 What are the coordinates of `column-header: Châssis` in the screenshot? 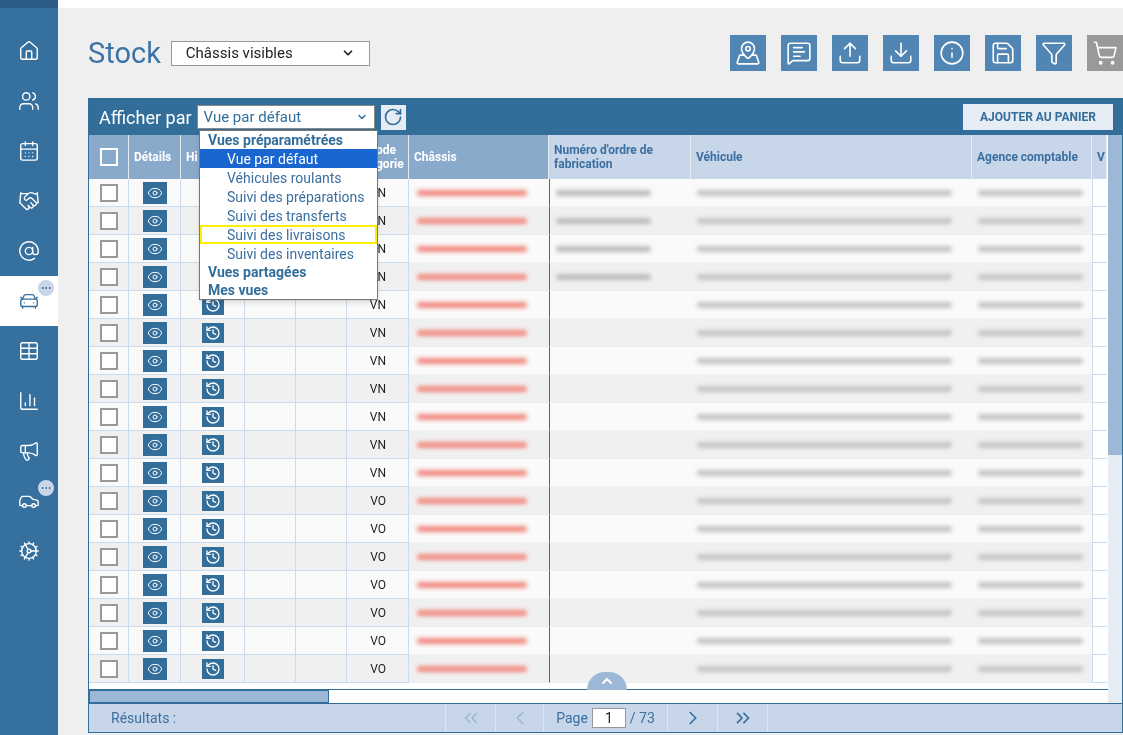 It's located at (479, 157).